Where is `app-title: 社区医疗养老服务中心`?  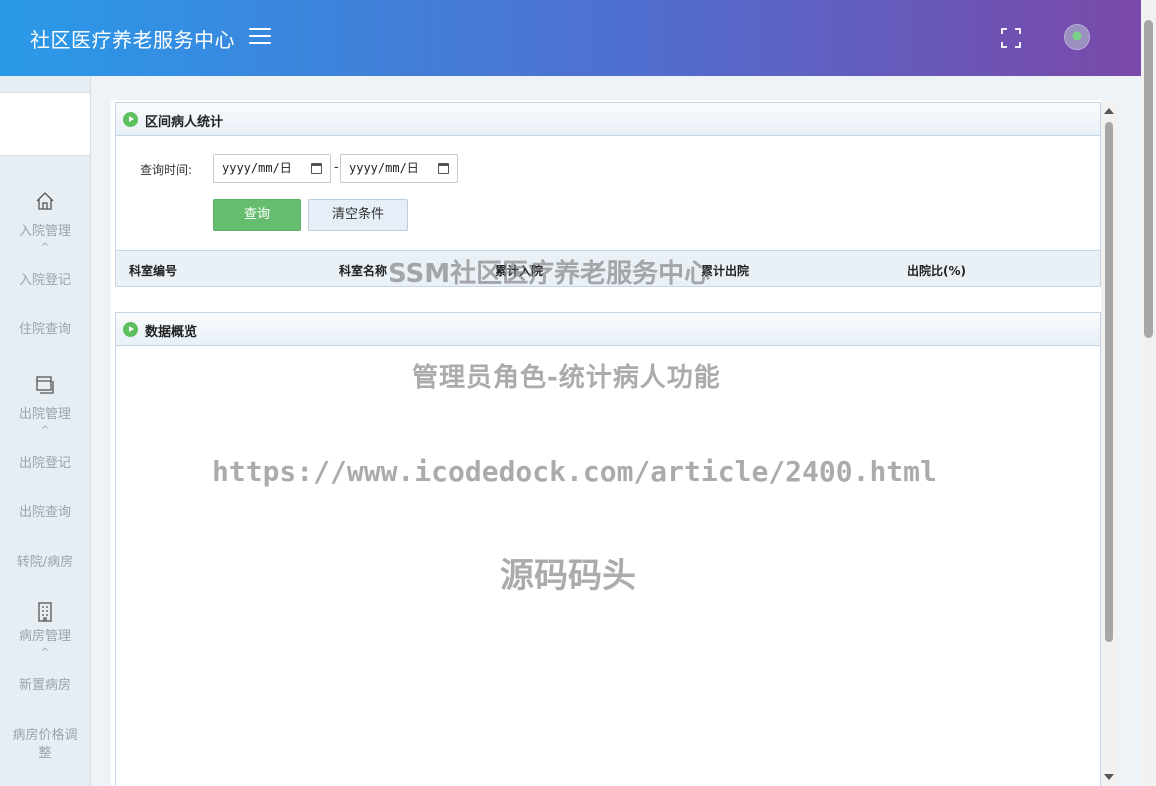
app-title: 社区医疗养老服务中心 is located at coordinates (132, 40).